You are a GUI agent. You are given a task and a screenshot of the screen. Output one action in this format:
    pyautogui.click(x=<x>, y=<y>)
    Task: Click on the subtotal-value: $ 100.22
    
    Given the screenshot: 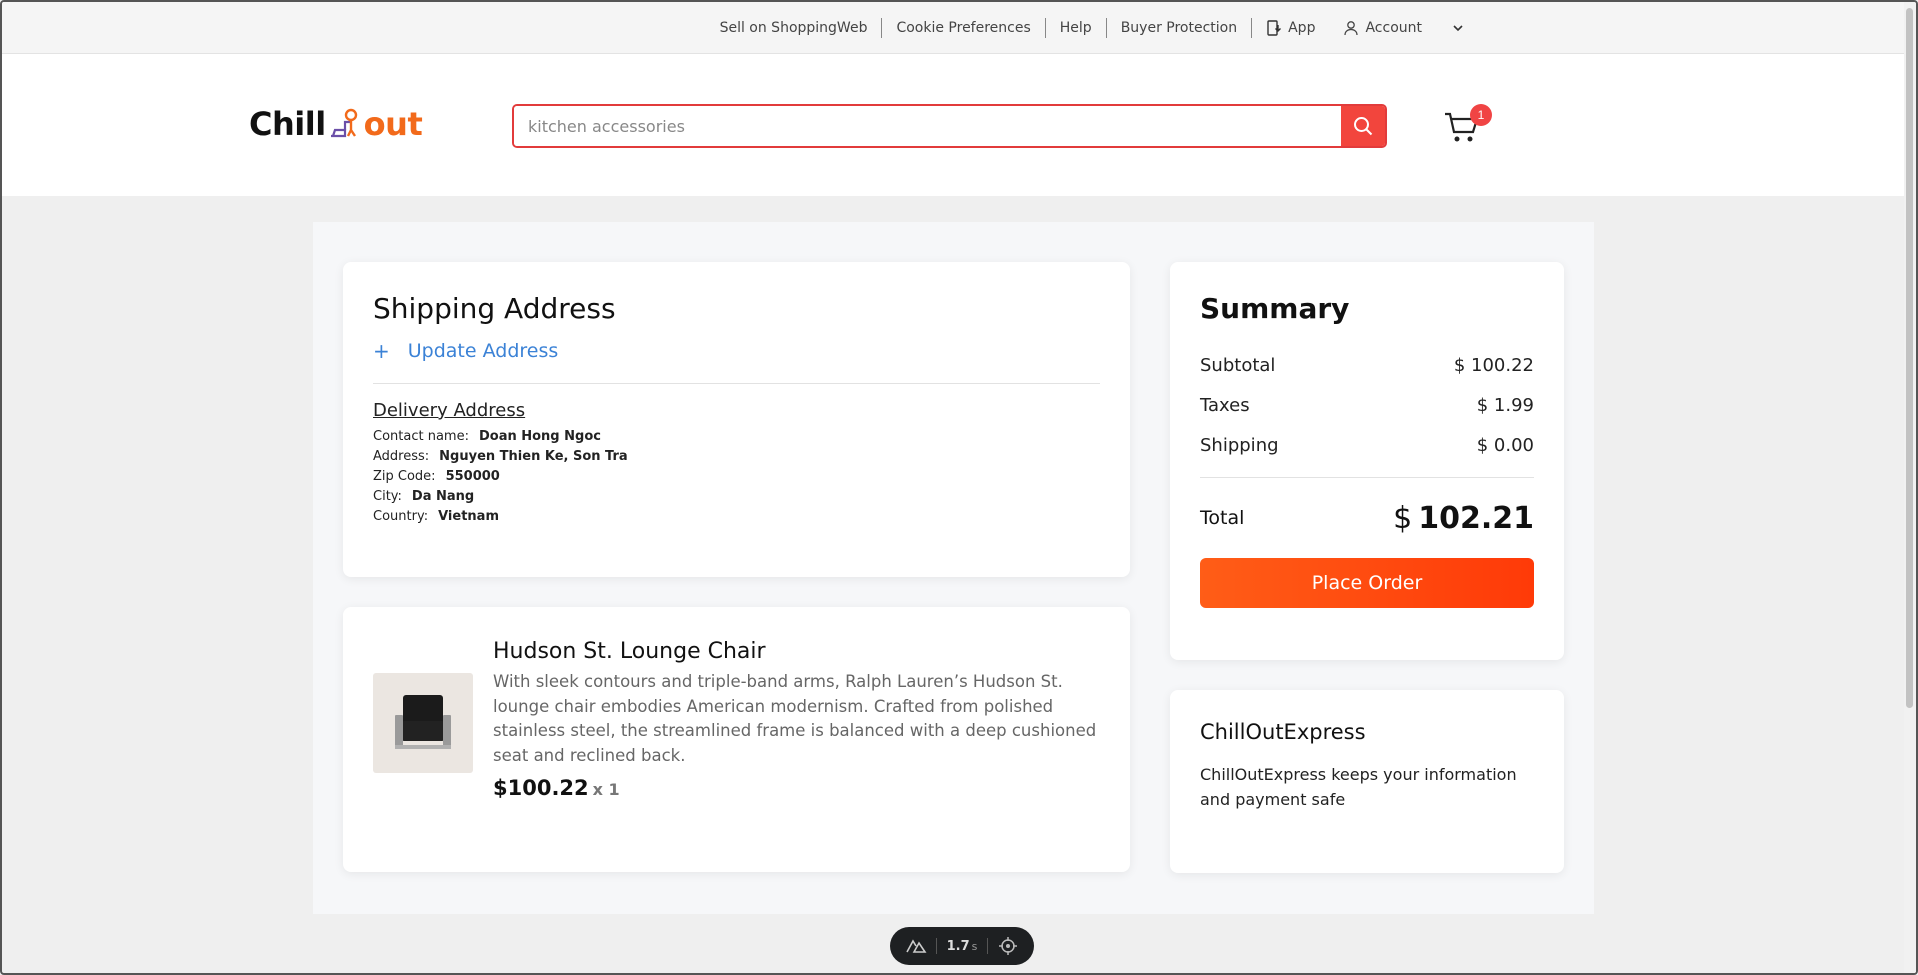 What is the action you would take?
    pyautogui.click(x=1493, y=365)
    